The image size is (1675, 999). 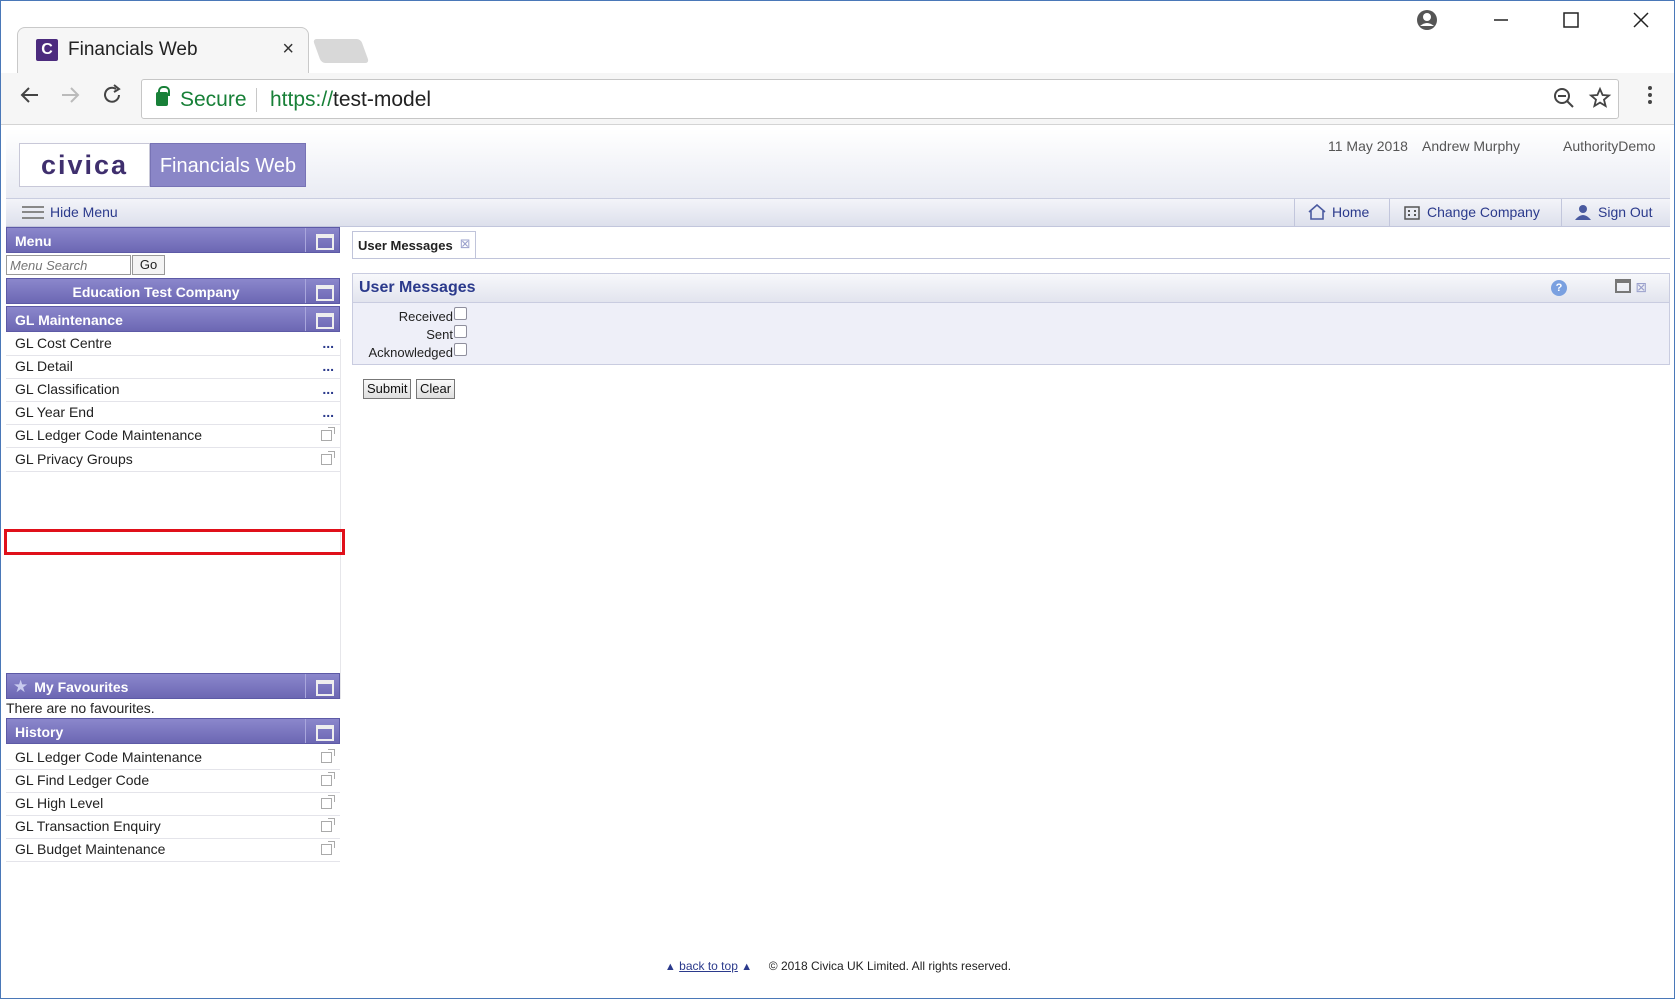 What do you see at coordinates (1641, 23) in the screenshot?
I see `close-window-icon` at bounding box center [1641, 23].